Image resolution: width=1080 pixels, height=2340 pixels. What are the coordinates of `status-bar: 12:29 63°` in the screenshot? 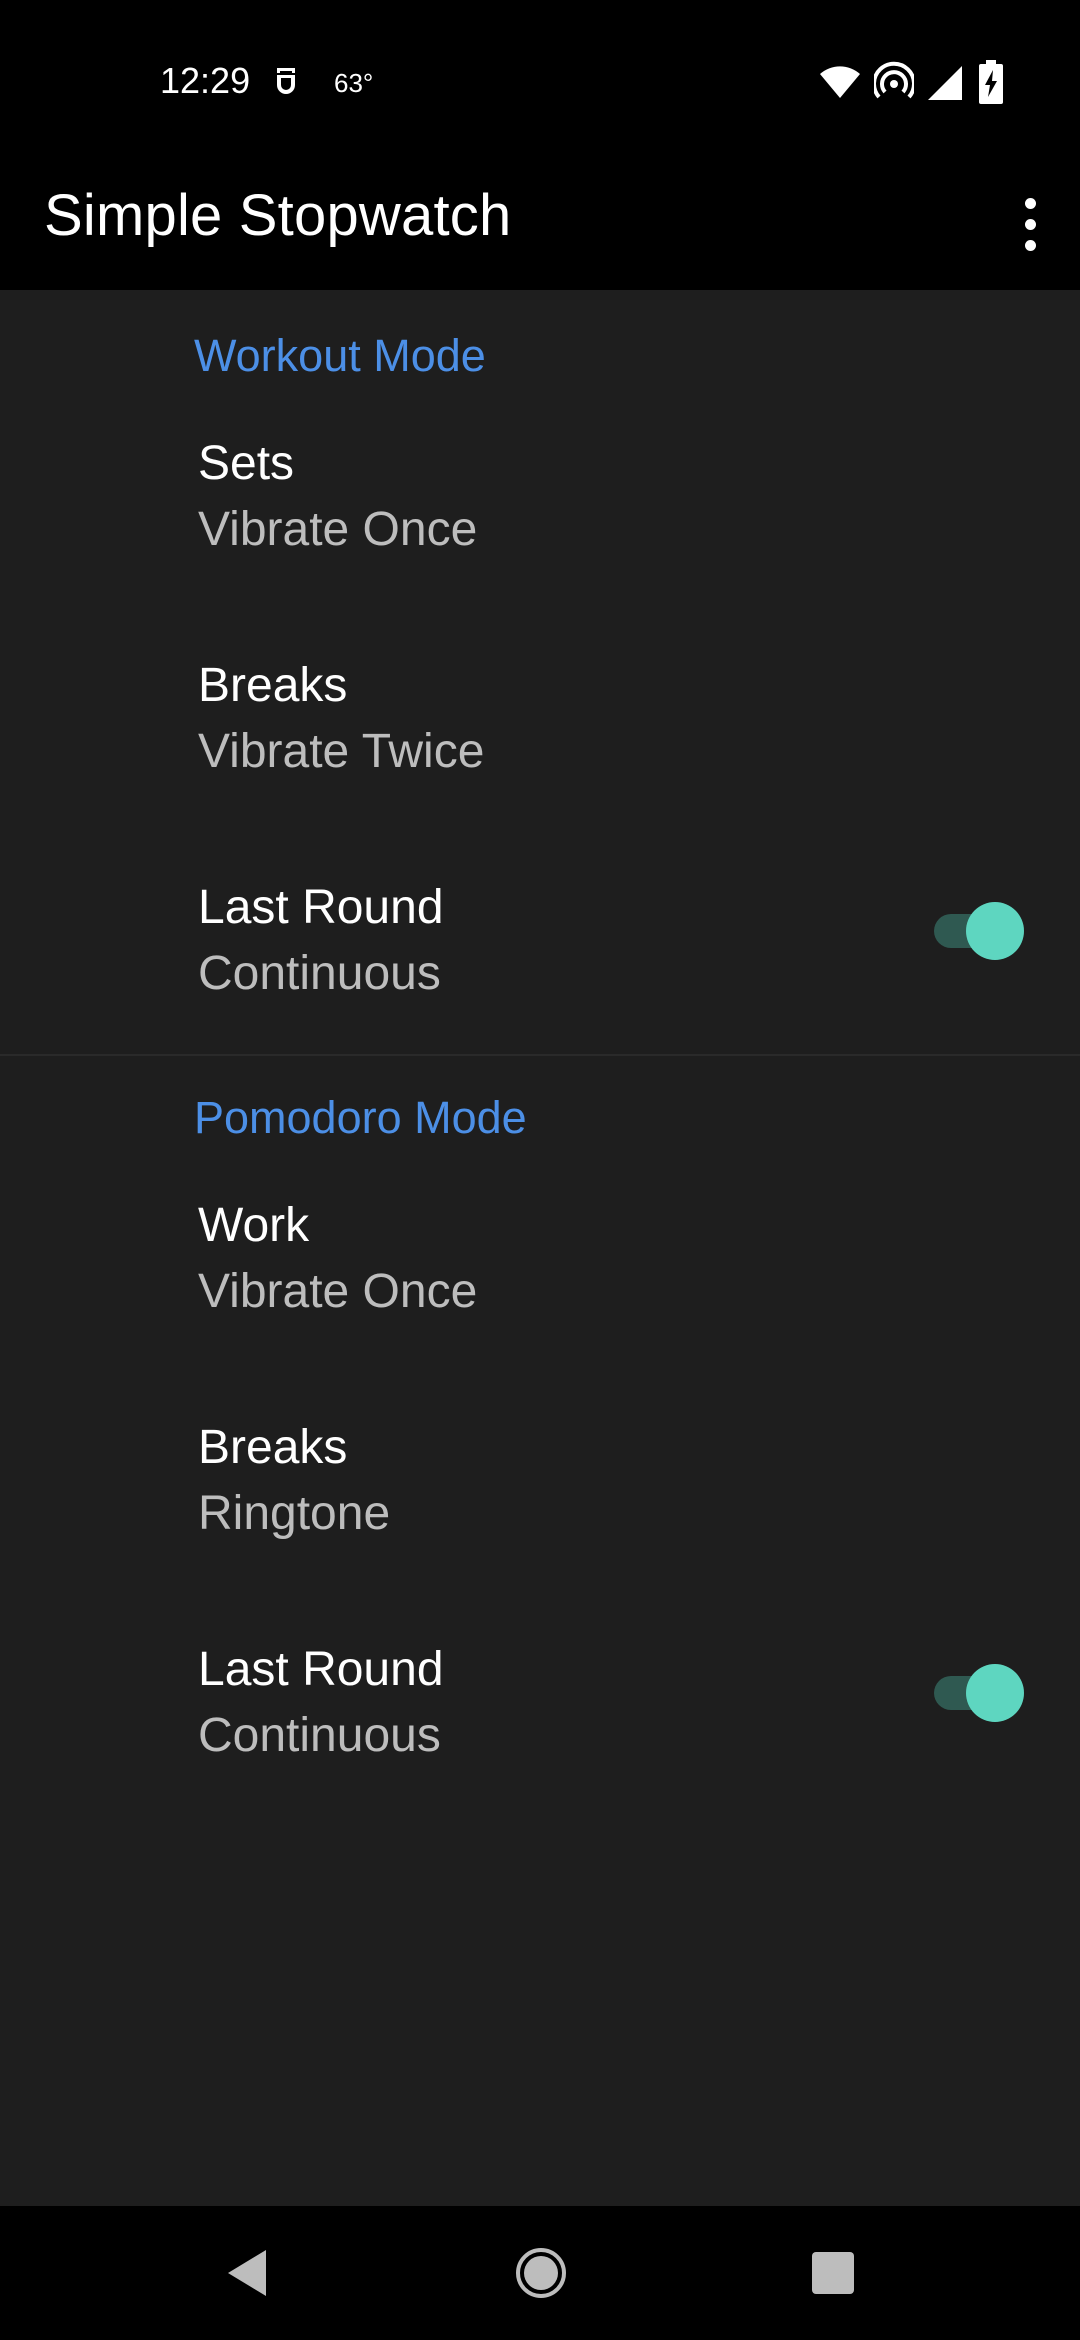 It's located at (540, 80).